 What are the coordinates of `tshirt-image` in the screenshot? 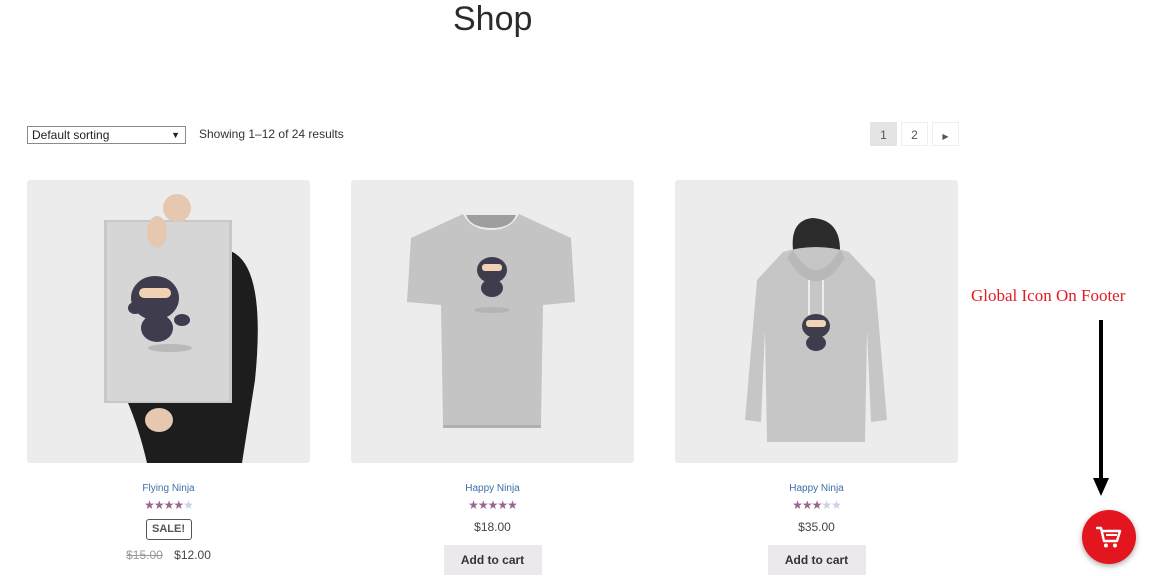 It's located at (491, 321).